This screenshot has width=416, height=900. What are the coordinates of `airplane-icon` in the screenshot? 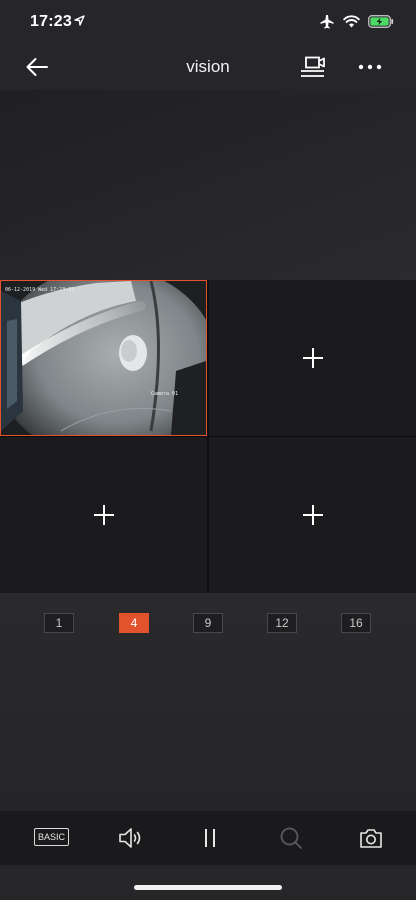 It's located at (327, 21).